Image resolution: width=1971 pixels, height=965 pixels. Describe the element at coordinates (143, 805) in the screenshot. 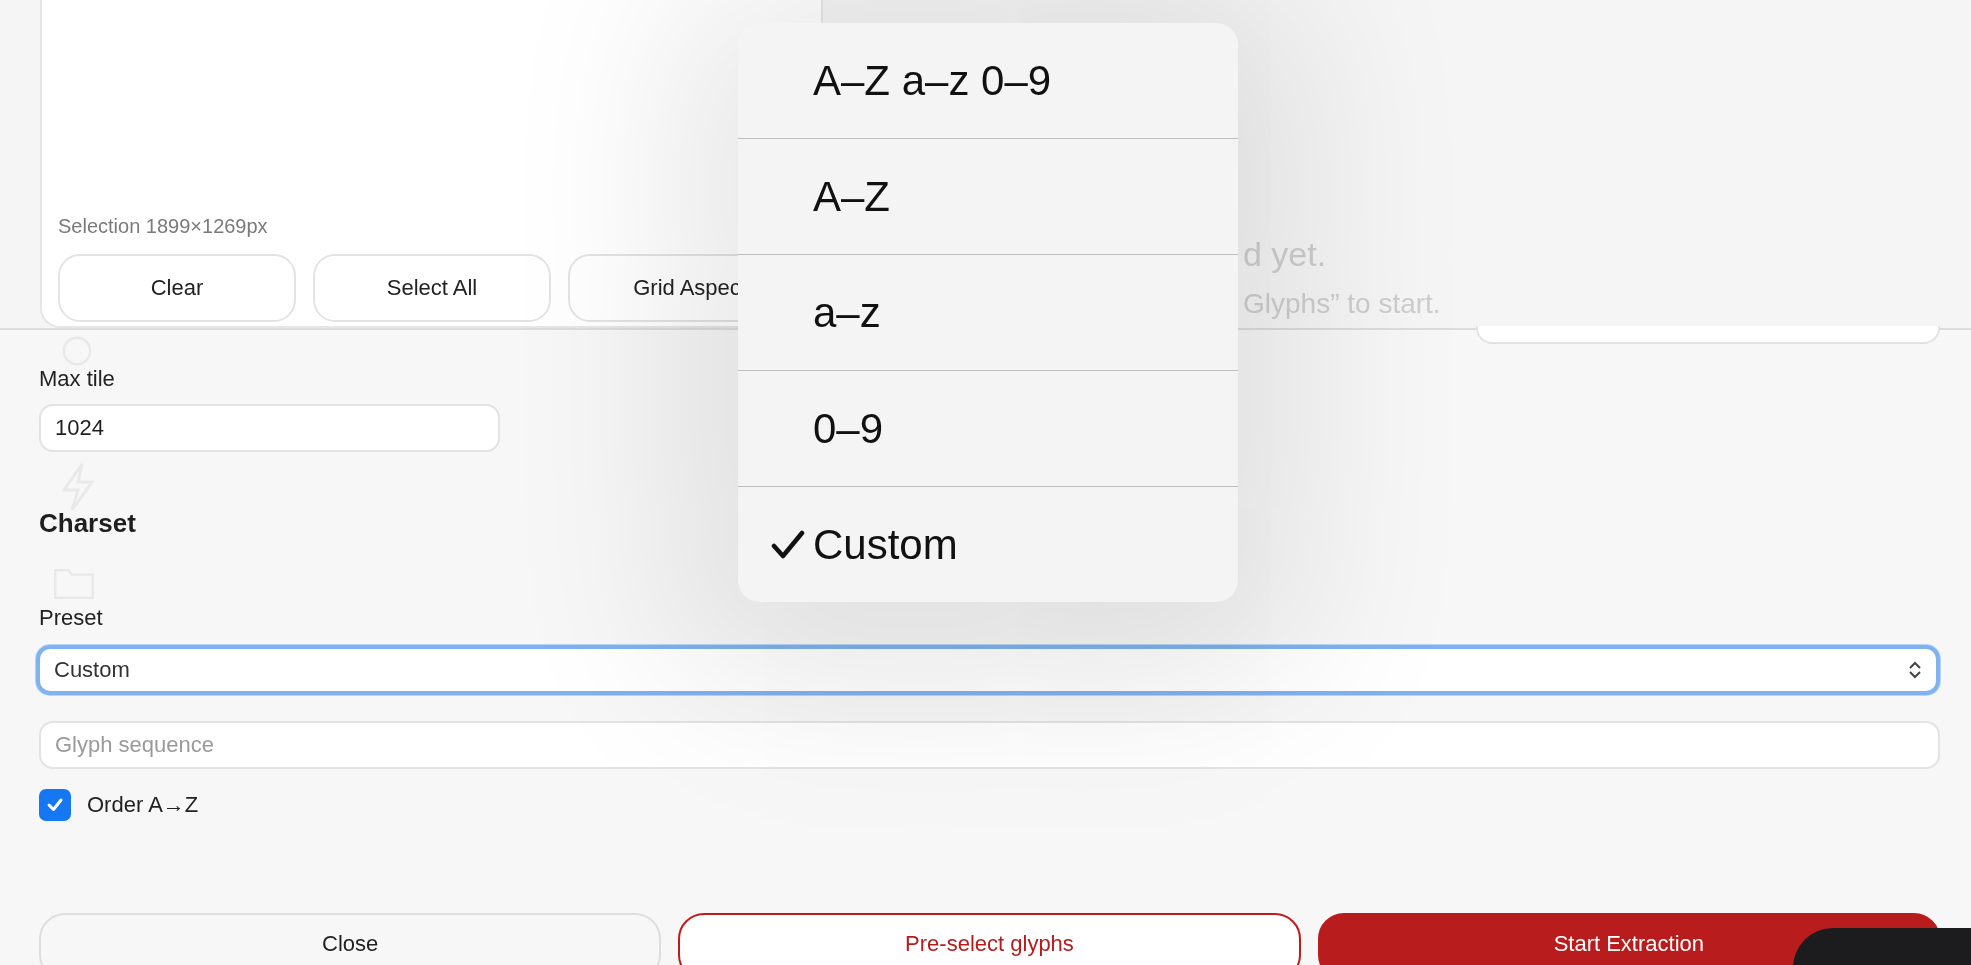

I see `checkbox-label: Order A→Z` at that location.